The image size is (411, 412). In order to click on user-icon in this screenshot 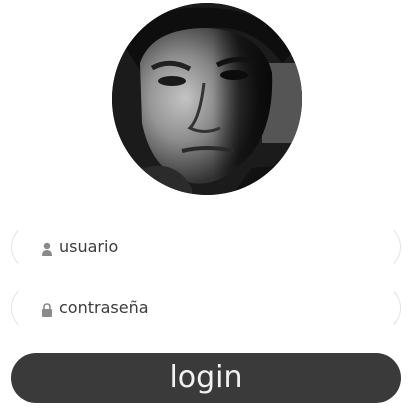, I will do `click(47, 248)`.